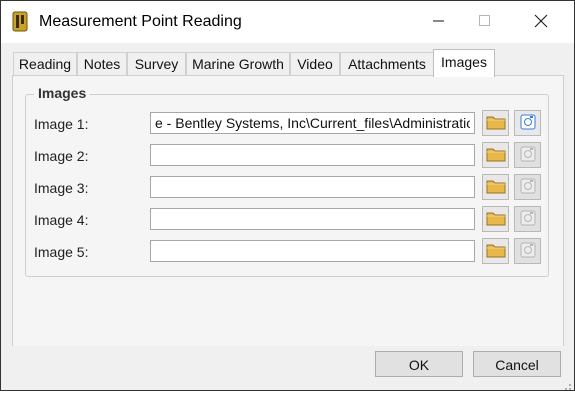 Image resolution: width=575 pixels, height=394 pixels. Describe the element at coordinates (61, 156) in the screenshot. I see `image-2-label: Image 2:` at that location.